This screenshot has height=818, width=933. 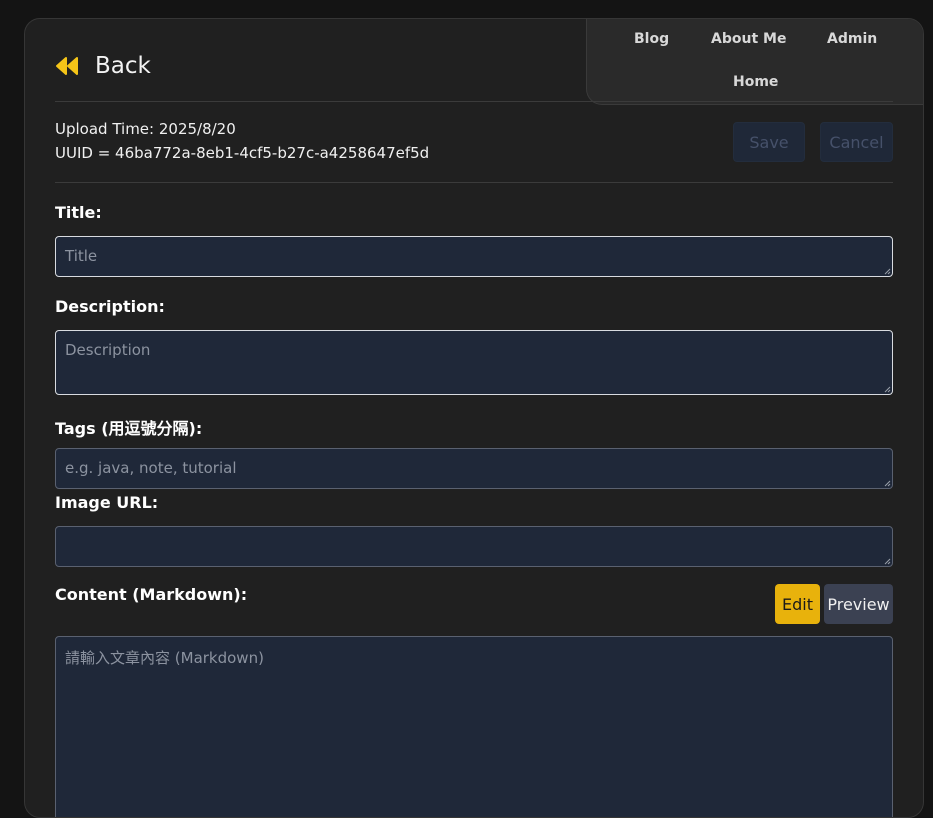 I want to click on nav-admin: Admin, so click(x=852, y=39).